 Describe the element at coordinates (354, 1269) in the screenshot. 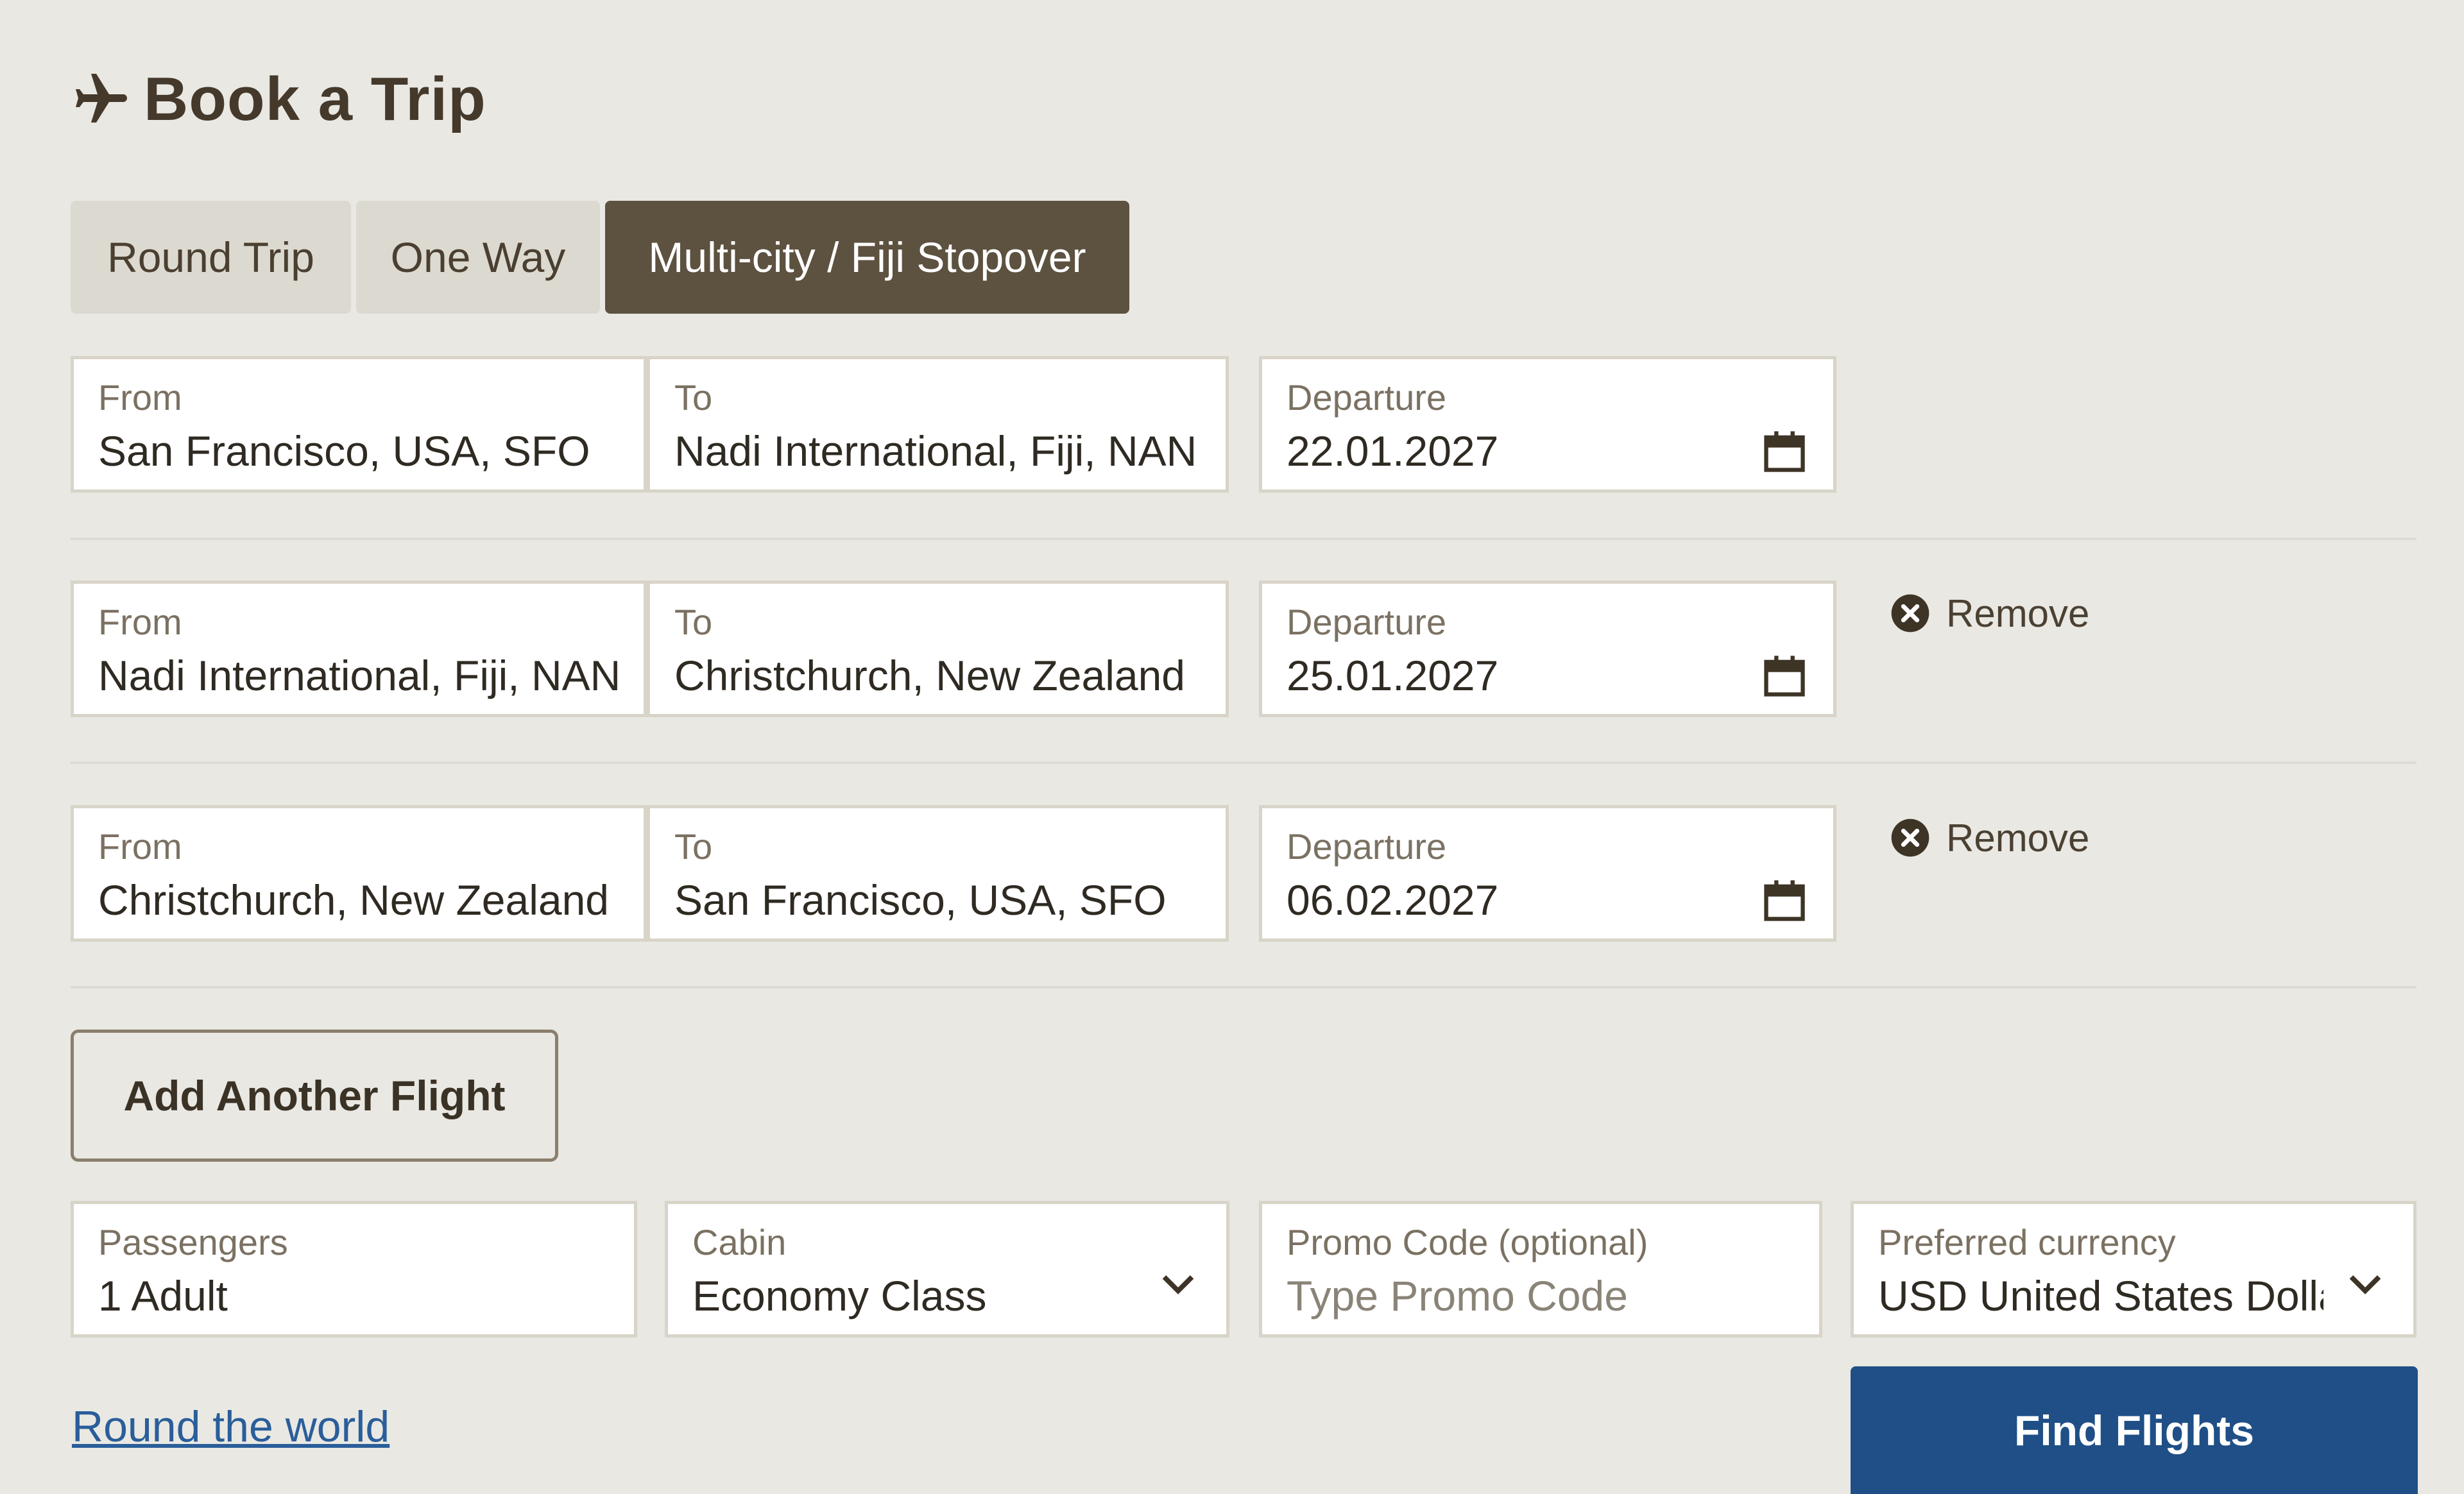

I see `passengers-field: Passengers 1 Adult` at that location.